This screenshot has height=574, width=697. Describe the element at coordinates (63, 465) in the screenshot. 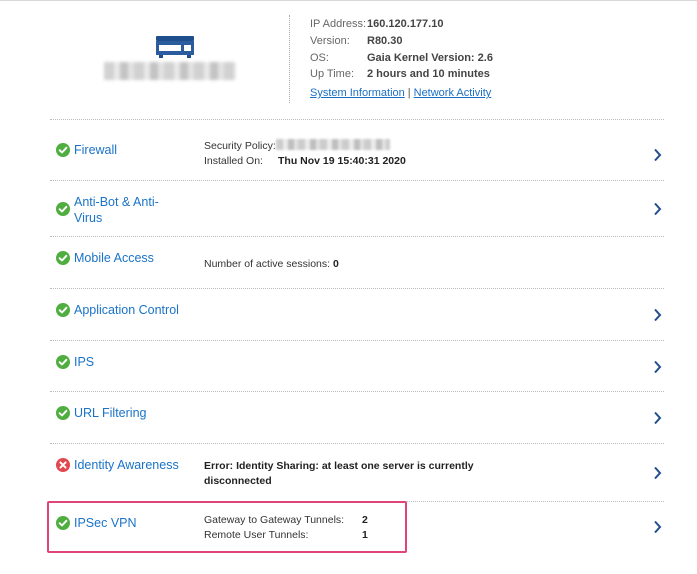

I see `error-circle-icon` at that location.